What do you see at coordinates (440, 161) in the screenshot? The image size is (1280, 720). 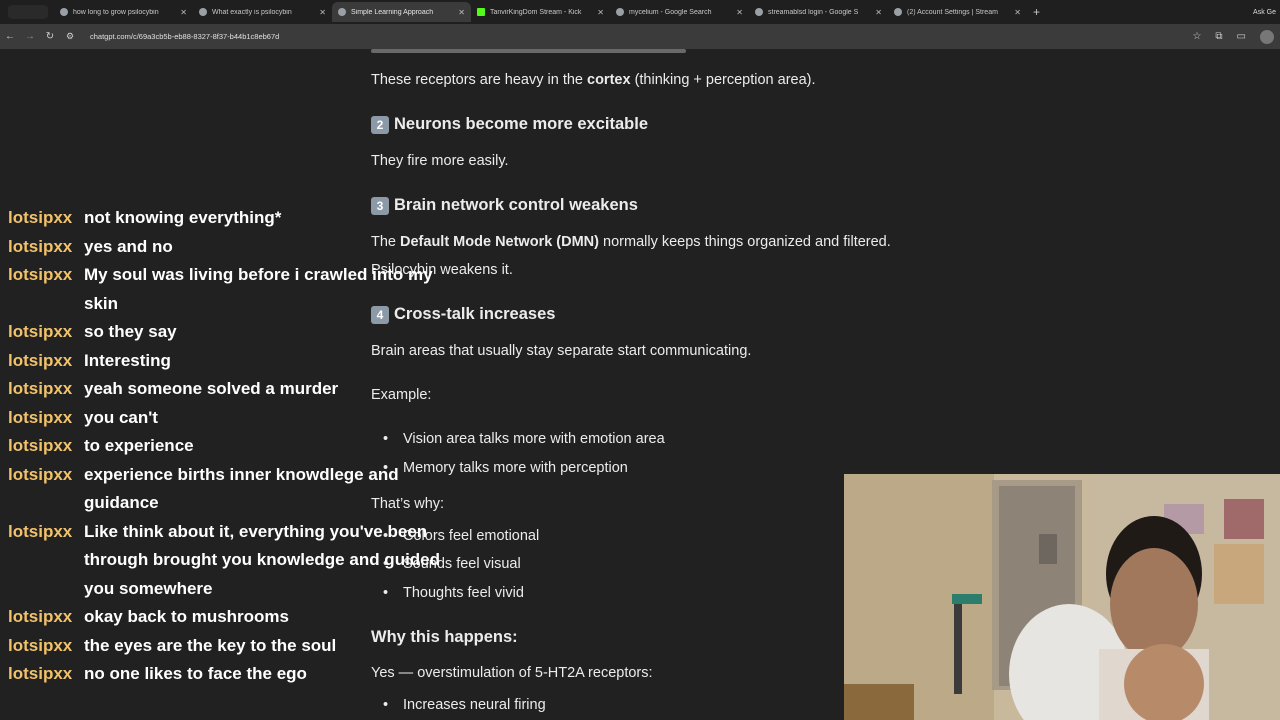 I see `step-2-body: They fire more easily.` at bounding box center [440, 161].